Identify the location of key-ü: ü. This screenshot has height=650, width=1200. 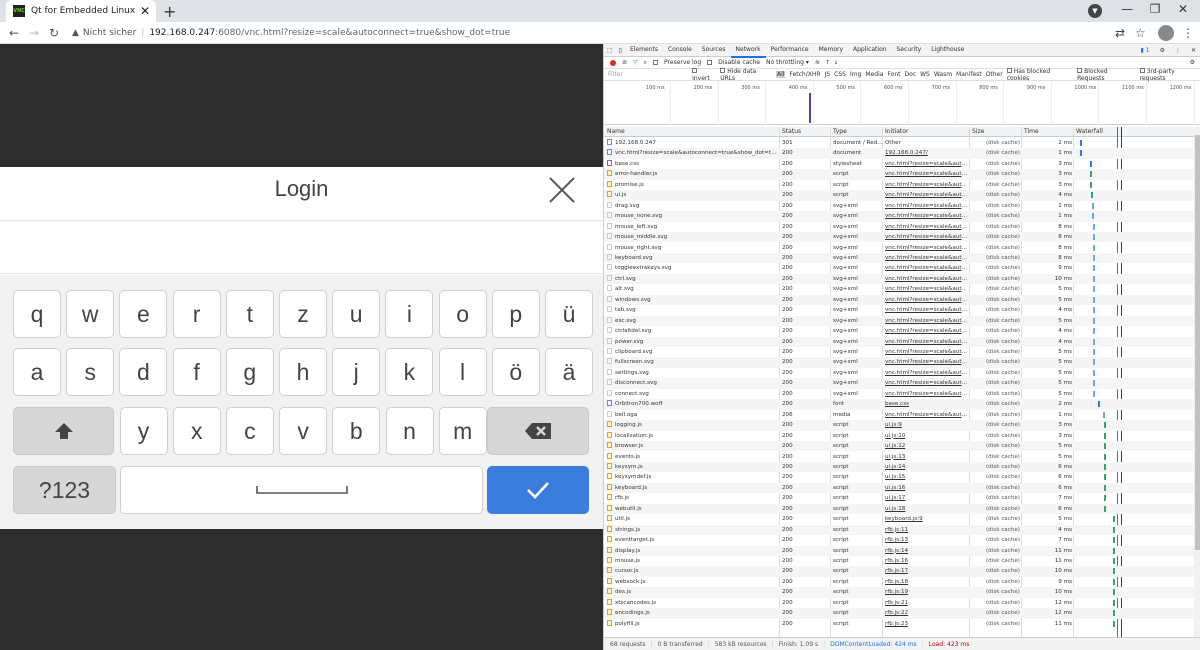
(569, 314).